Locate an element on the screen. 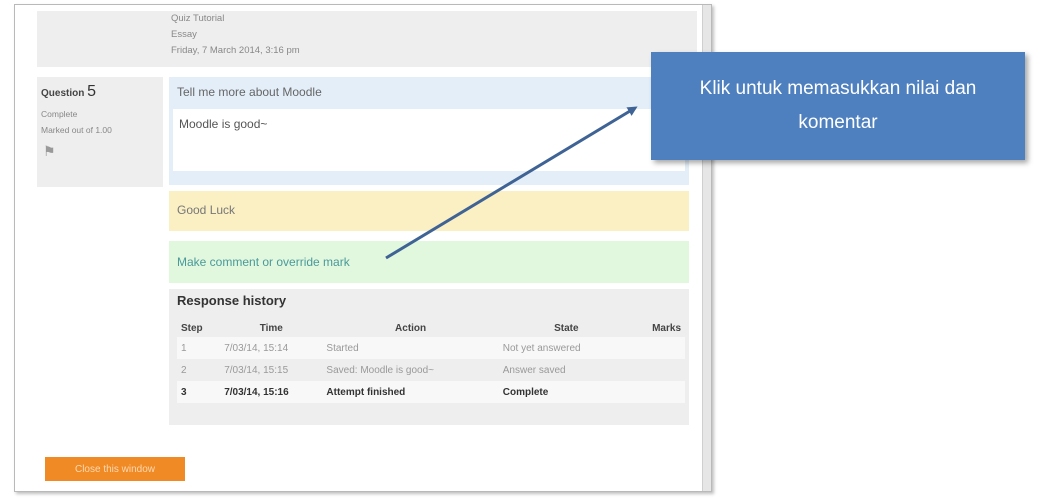 The image size is (1043, 498). step-cell: 2 is located at coordinates (184, 370).